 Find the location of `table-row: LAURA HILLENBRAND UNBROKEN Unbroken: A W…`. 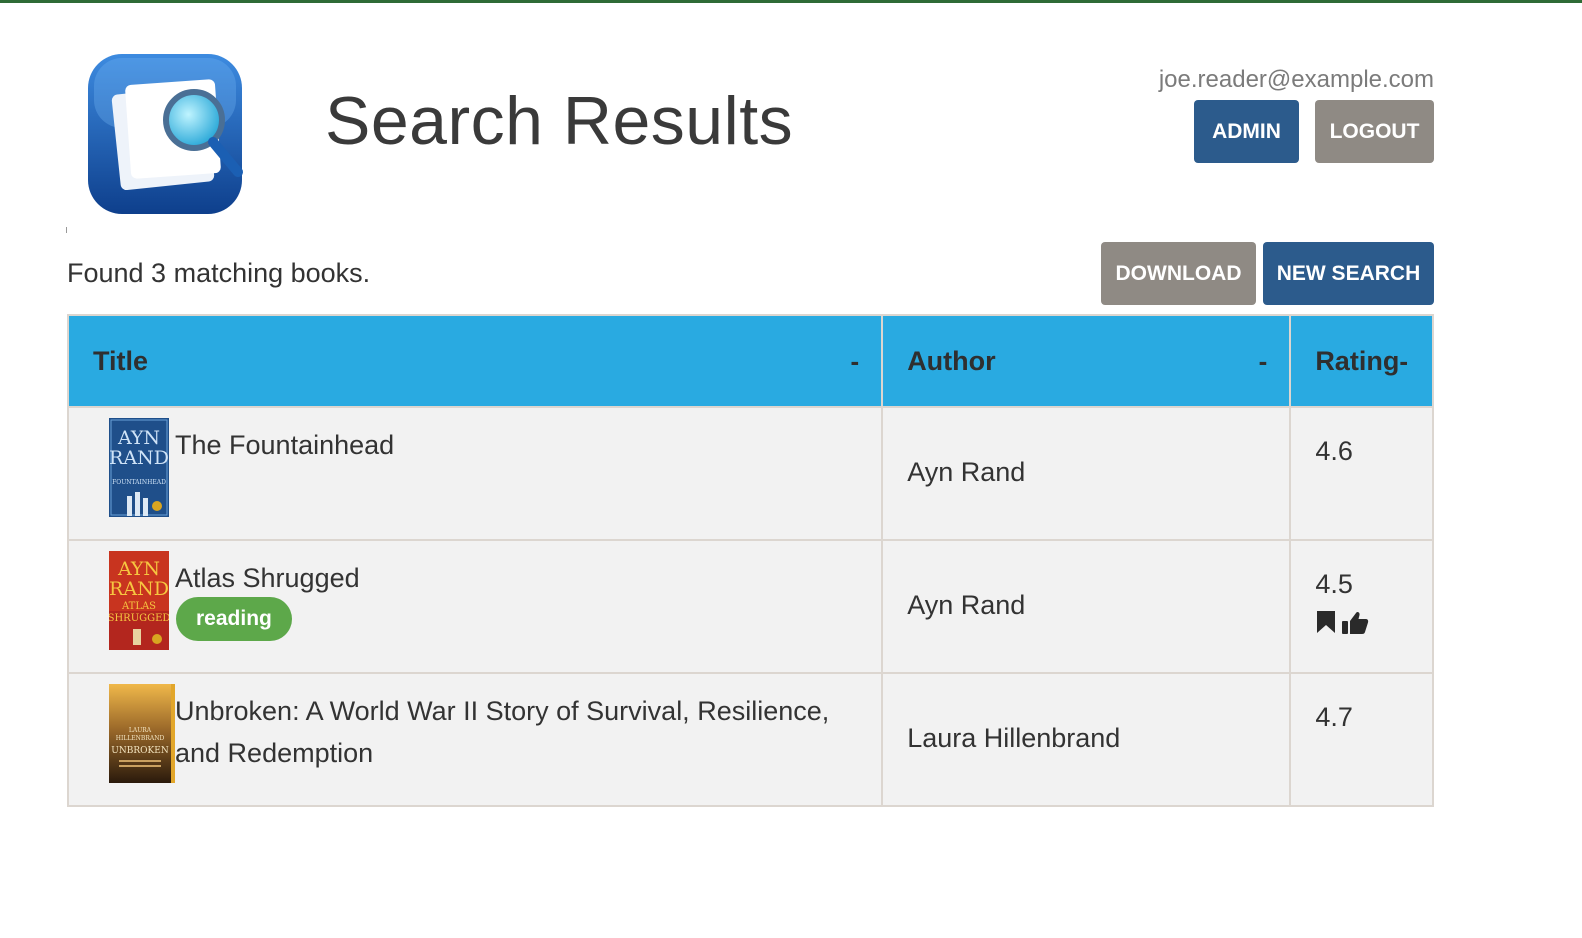

table-row: LAURA HILLENBRAND UNBROKEN Unbroken: A W… is located at coordinates (750, 739).